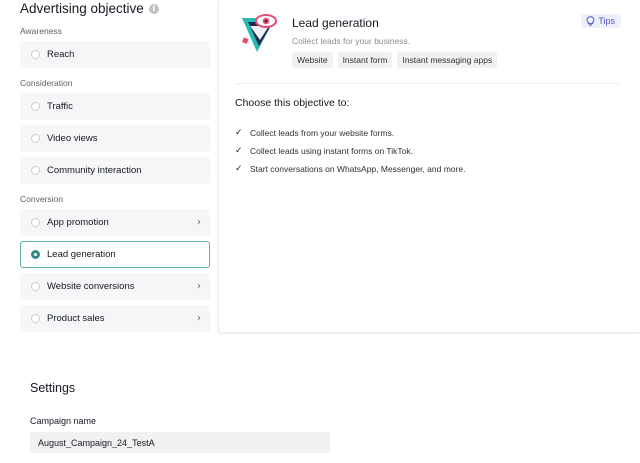  I want to click on choose-objective-heading: Choose this objective to:, so click(292, 103).